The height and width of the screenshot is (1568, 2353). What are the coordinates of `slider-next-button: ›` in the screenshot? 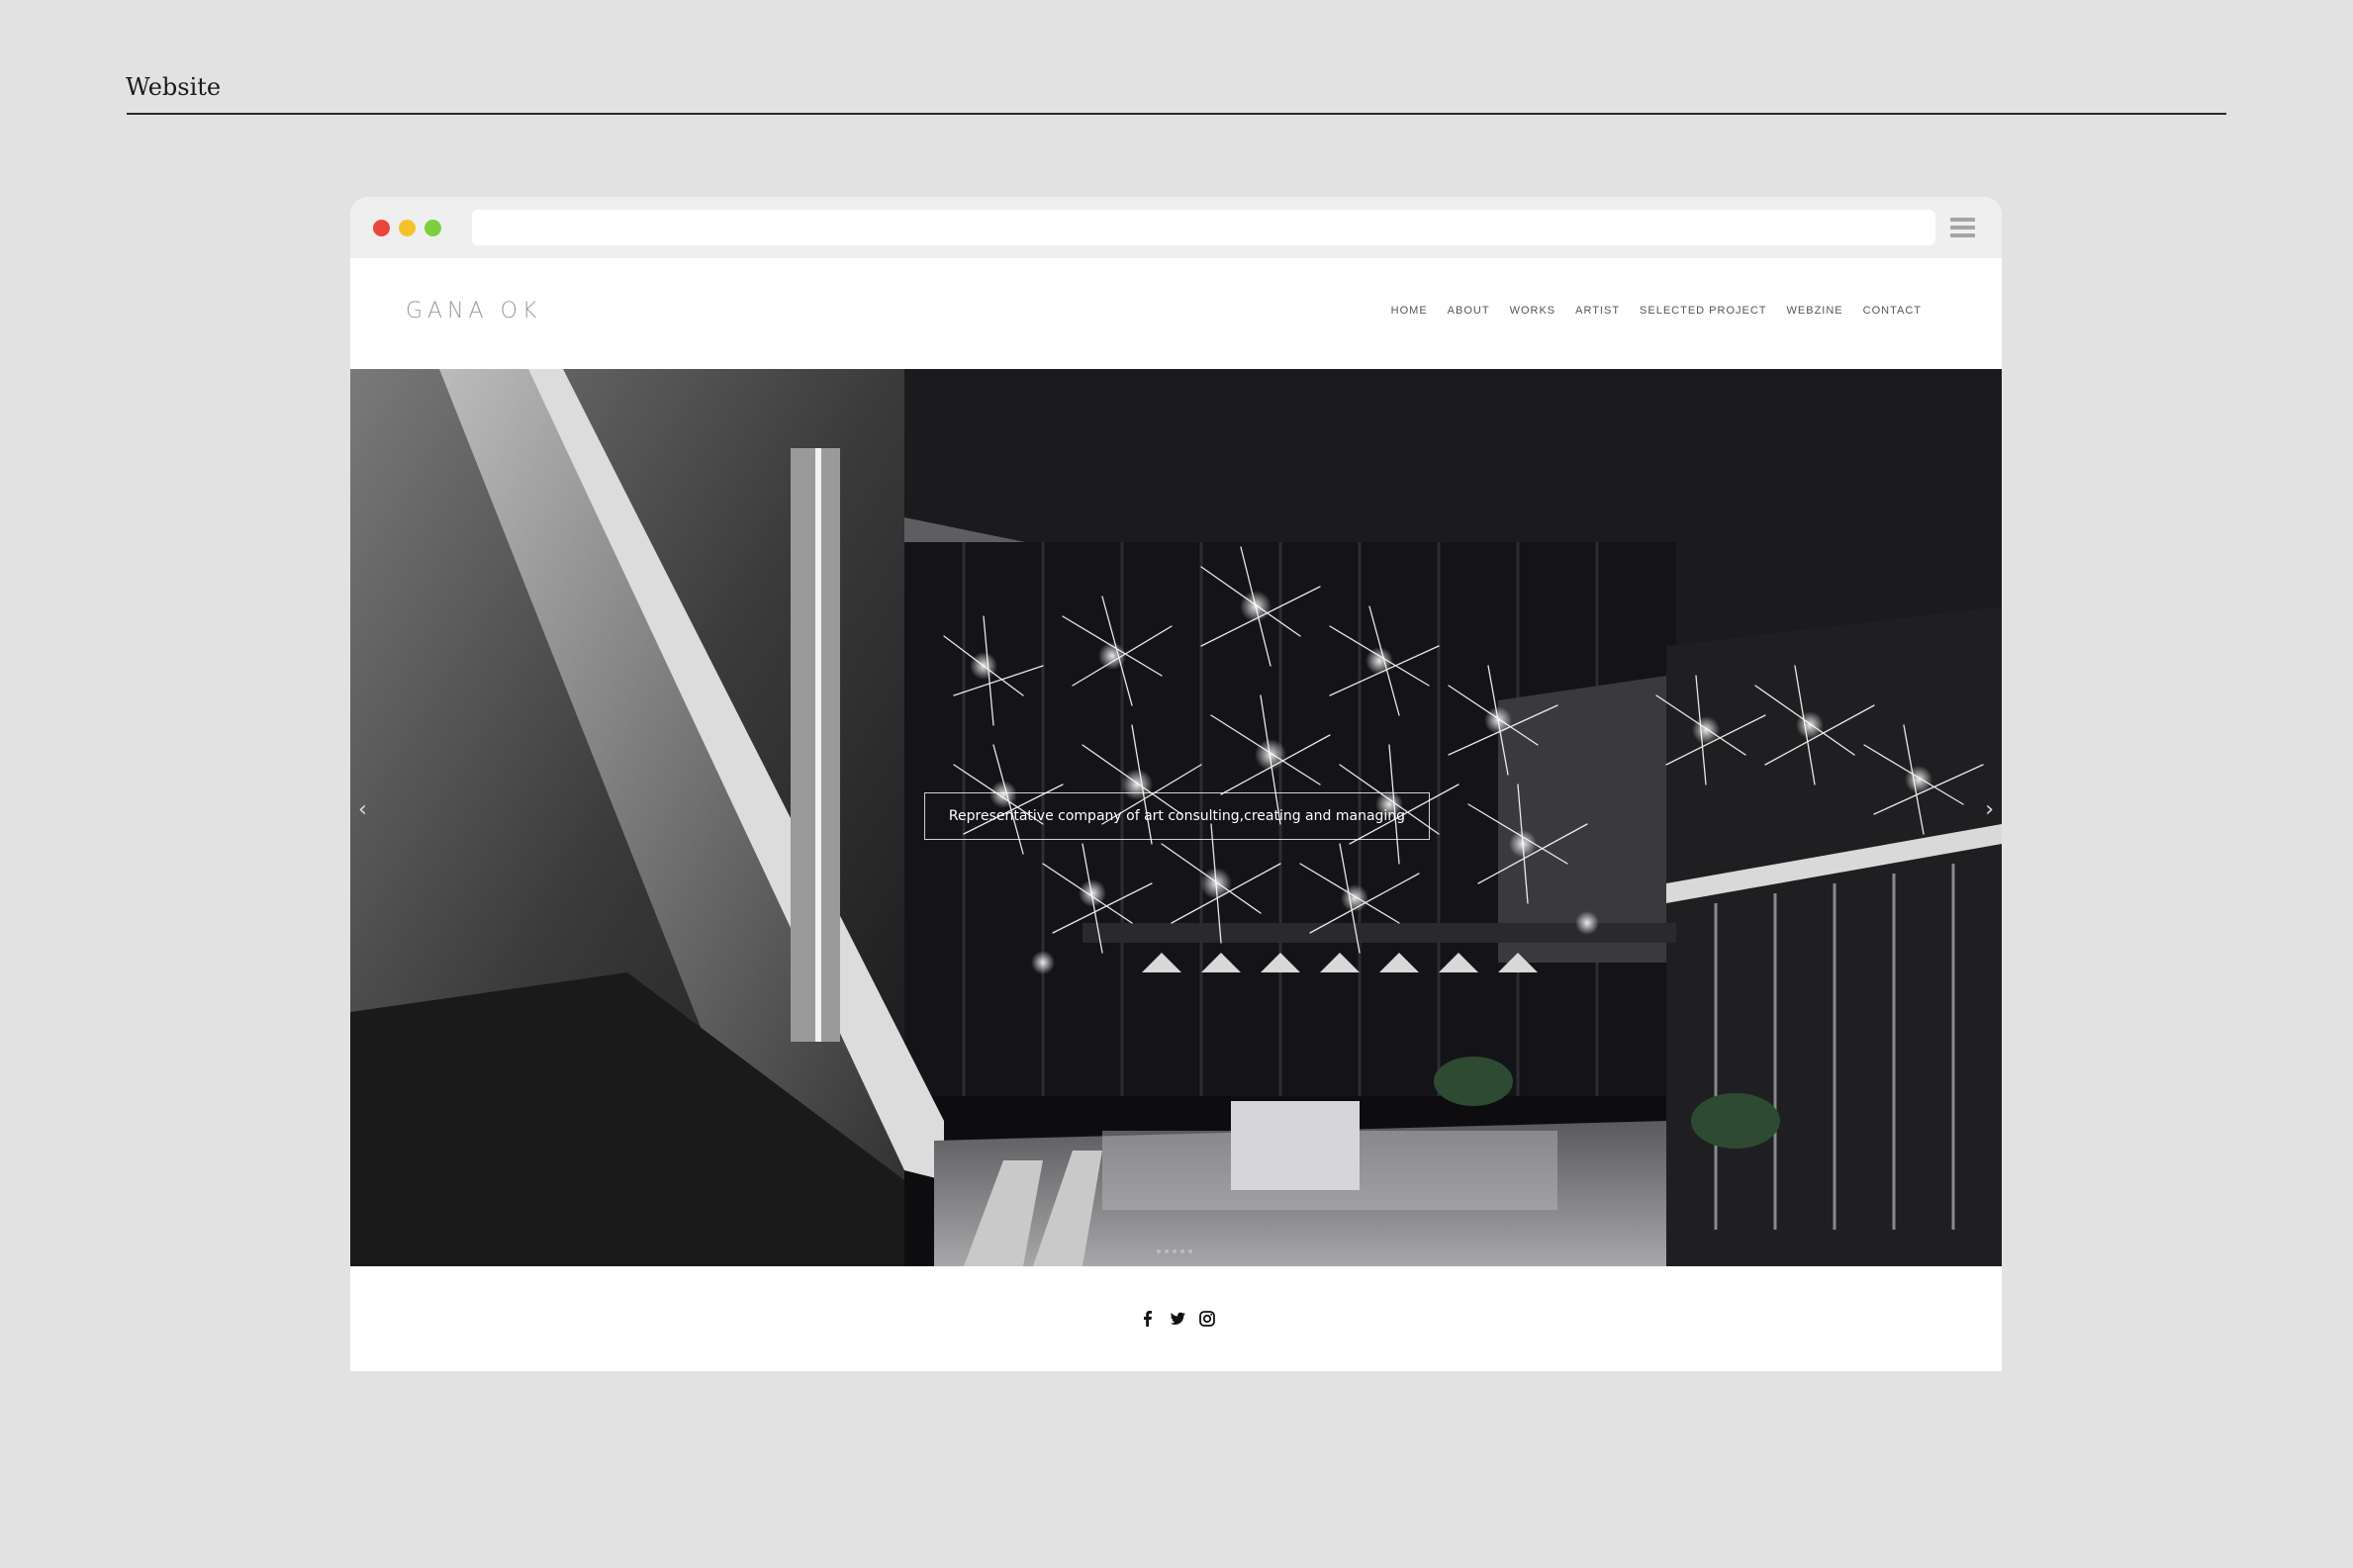 It's located at (1989, 809).